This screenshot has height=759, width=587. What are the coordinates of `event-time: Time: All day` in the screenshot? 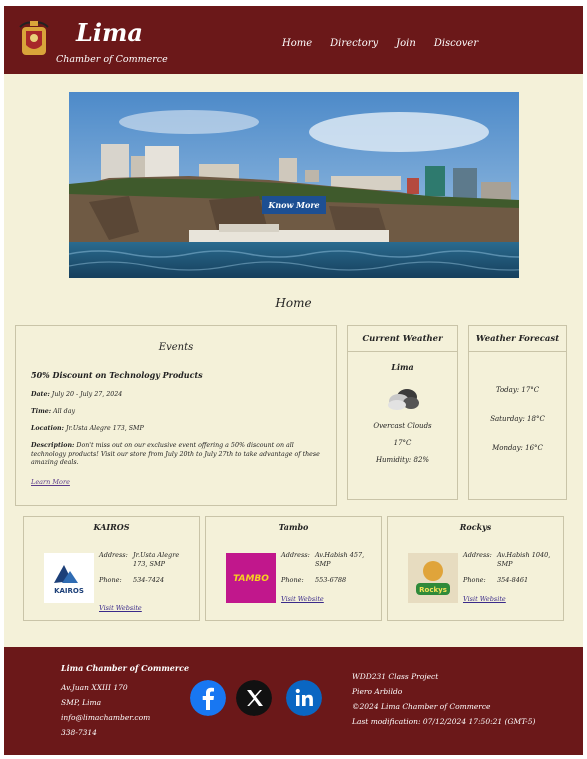 It's located at (53, 411).